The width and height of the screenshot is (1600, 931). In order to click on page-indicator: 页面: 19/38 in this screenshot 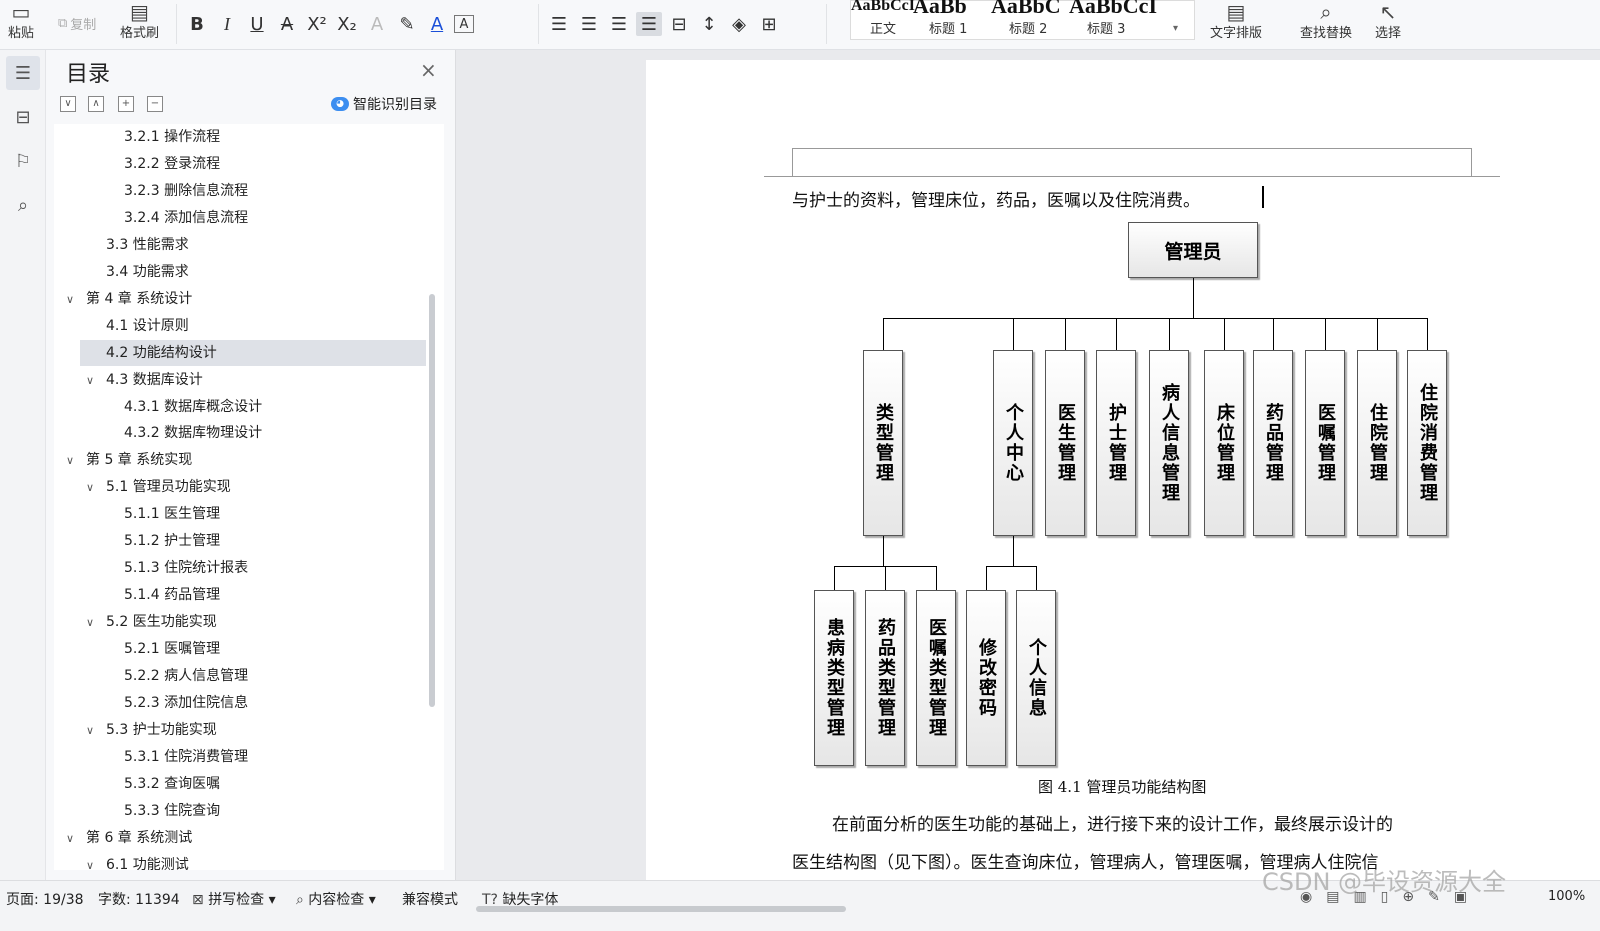, I will do `click(45, 899)`.